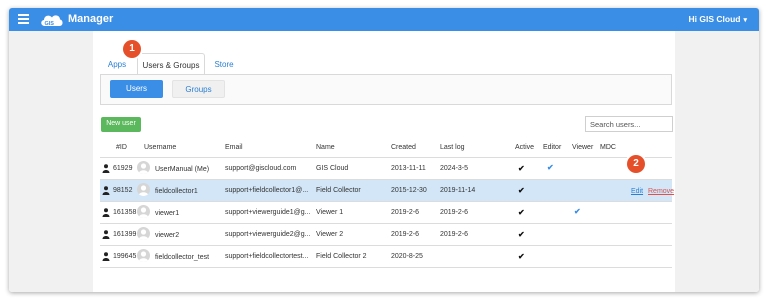 The image size is (768, 303). What do you see at coordinates (23, 19) in the screenshot?
I see `hamburger-menu-icon` at bounding box center [23, 19].